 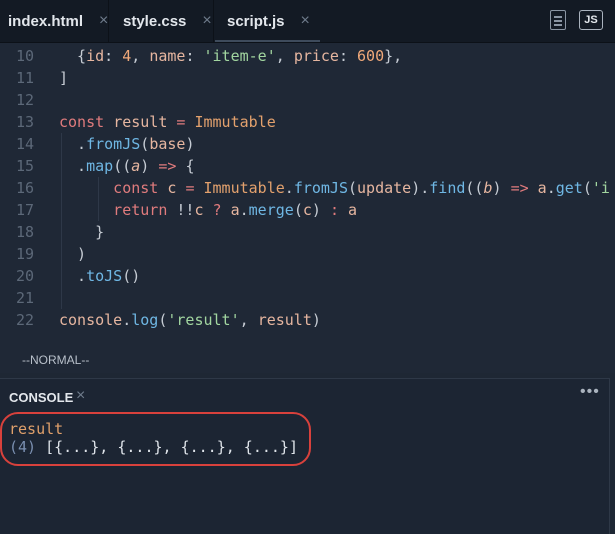 I want to click on code-token: return, so click(x=118, y=210).